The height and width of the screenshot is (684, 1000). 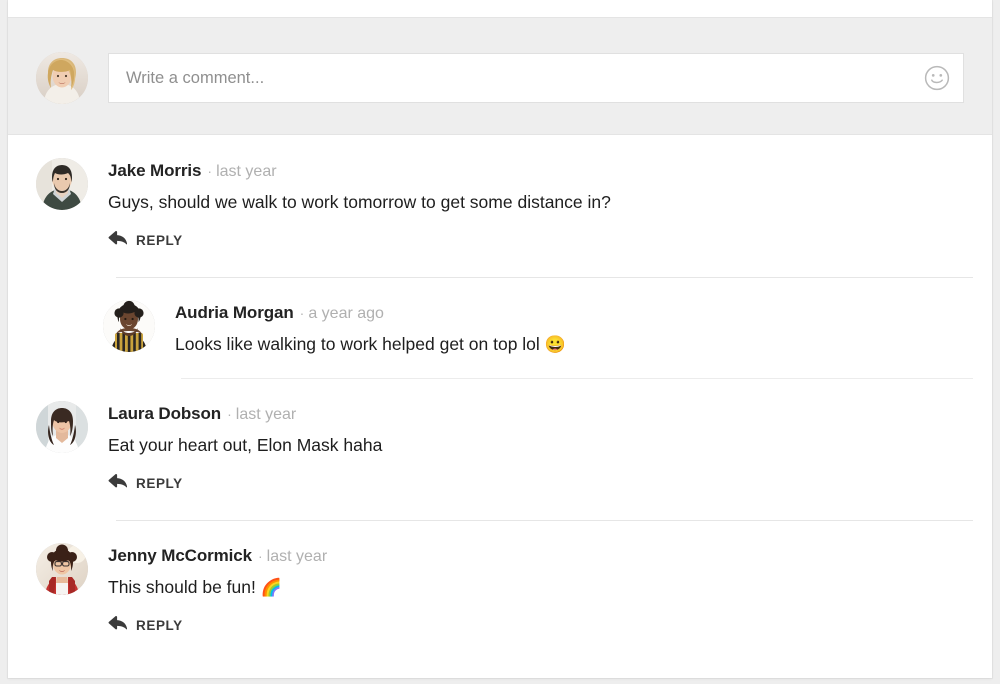 What do you see at coordinates (271, 587) in the screenshot?
I see `comment-emoji: 🌈` at bounding box center [271, 587].